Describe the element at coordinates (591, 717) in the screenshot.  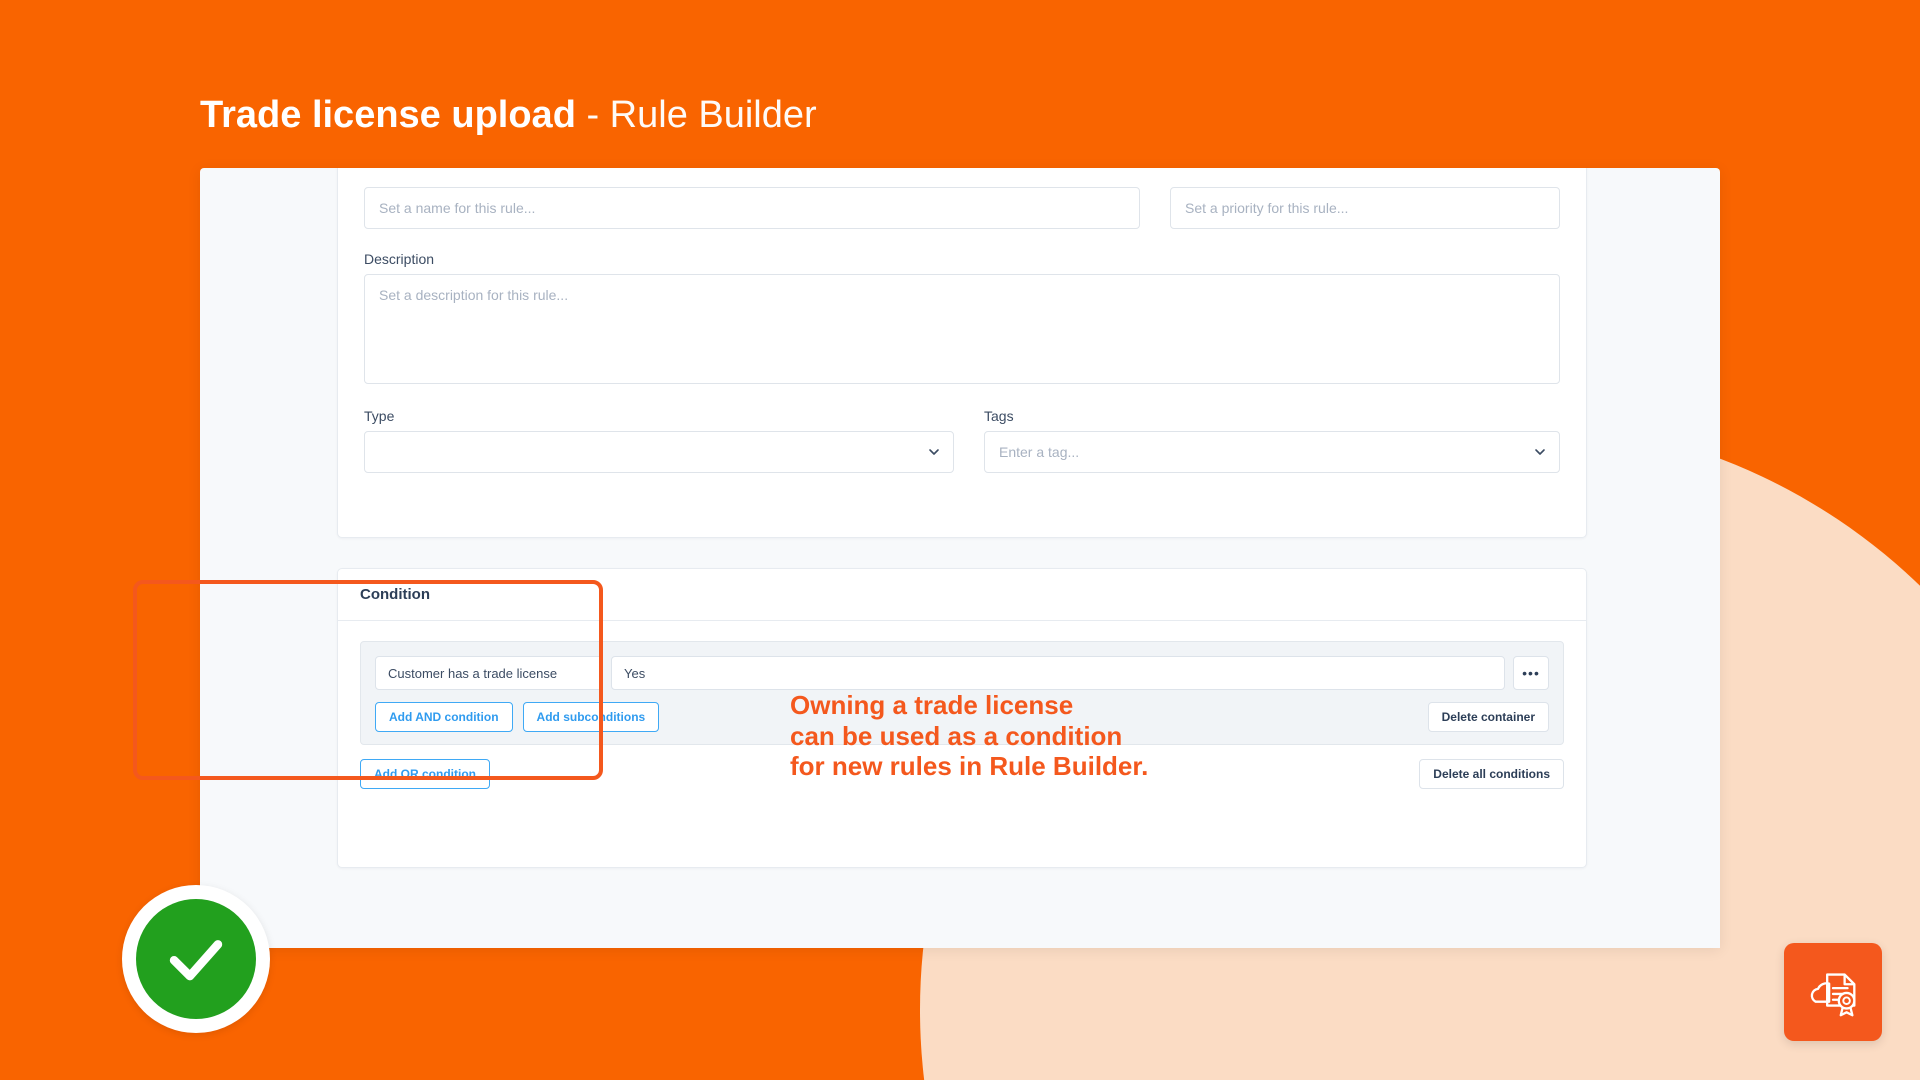
I see `add-subconditions-button: Add subconditions` at that location.